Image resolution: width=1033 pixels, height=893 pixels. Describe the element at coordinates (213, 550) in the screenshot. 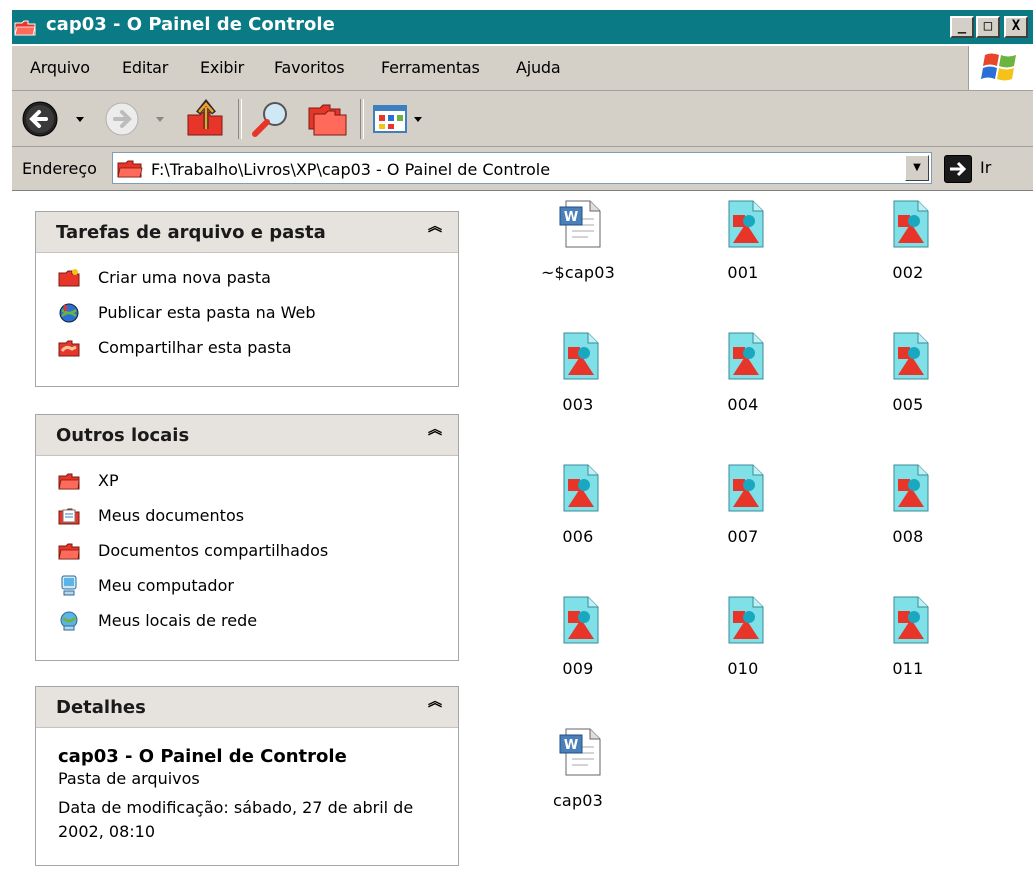

I see `place-label: Documentos compartilhados` at that location.